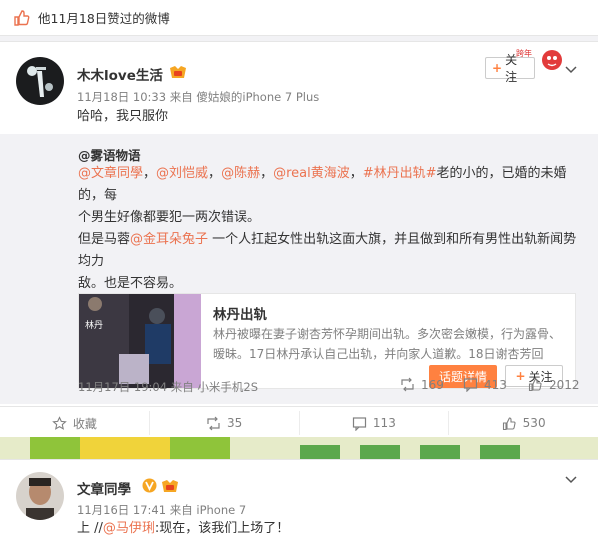  I want to click on thumbs-up-icon, so click(21, 18).